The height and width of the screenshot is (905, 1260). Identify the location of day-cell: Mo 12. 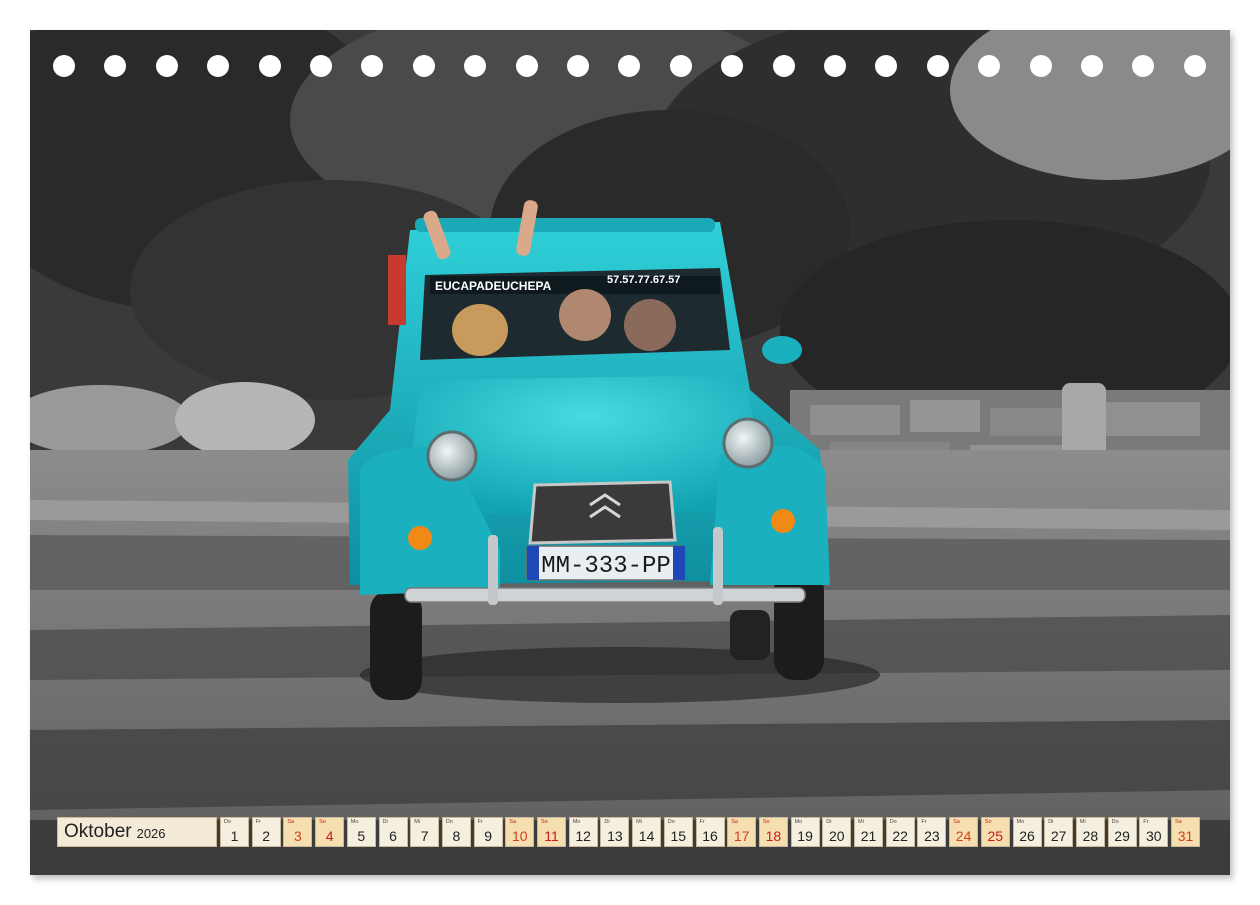
(583, 832).